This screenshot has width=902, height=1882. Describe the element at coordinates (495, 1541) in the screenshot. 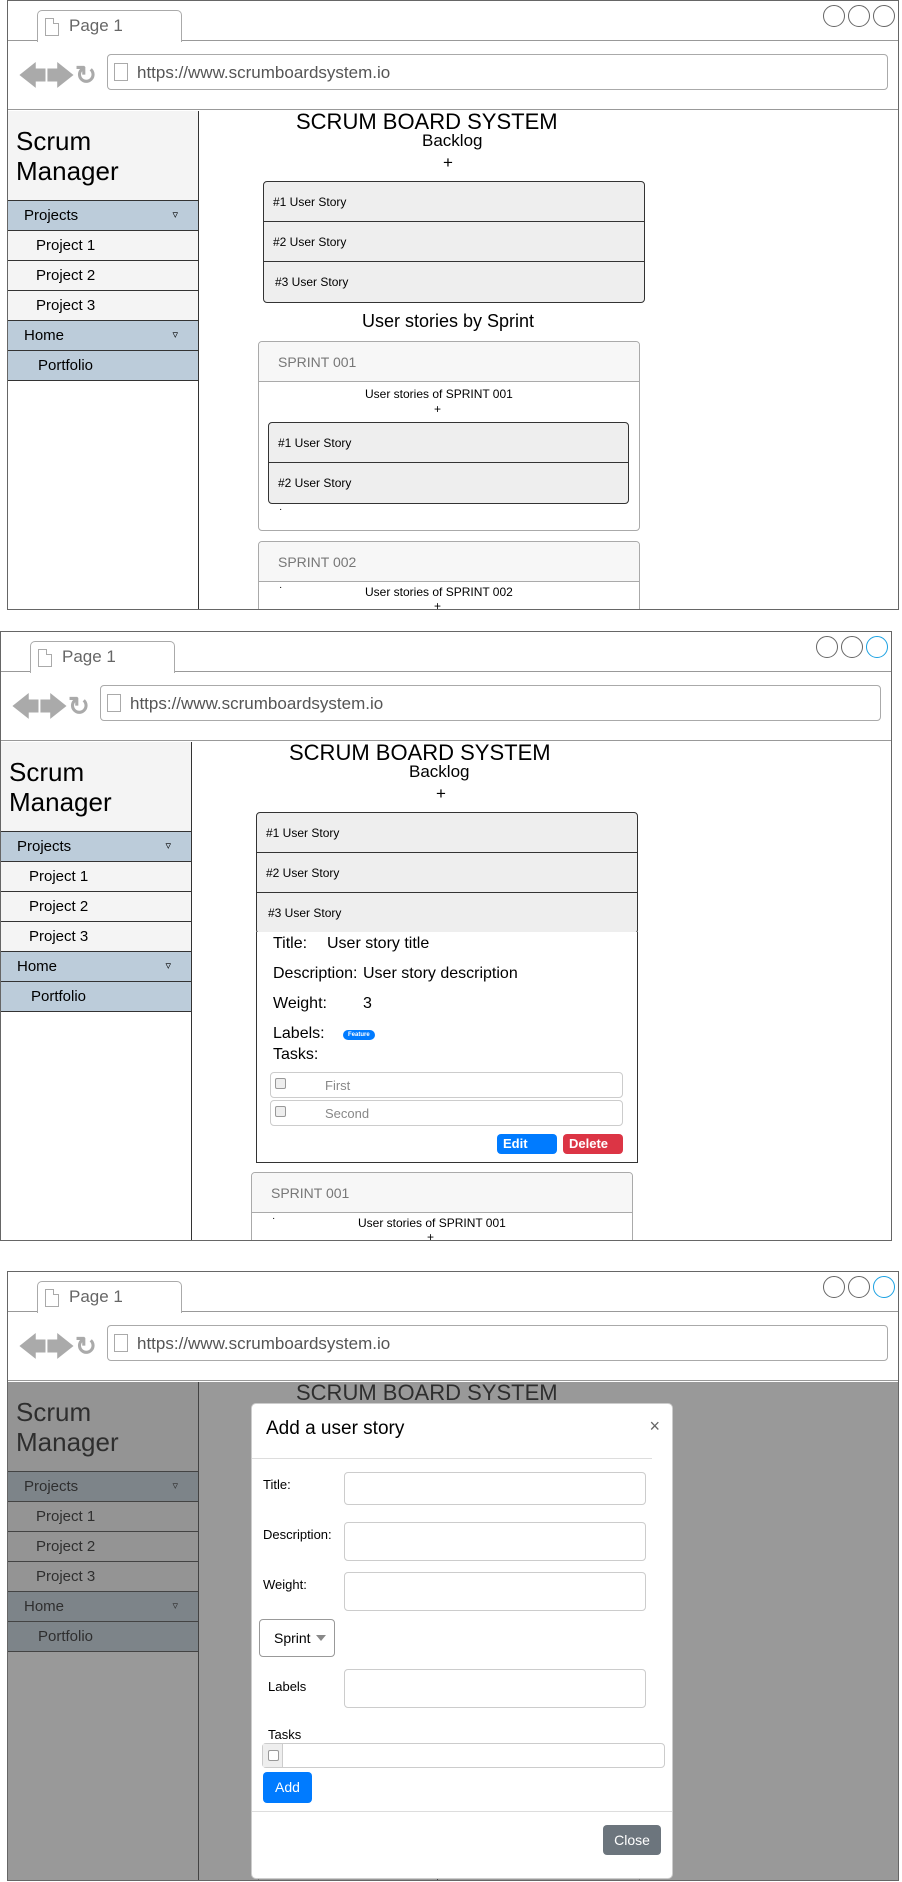

I see `description-field` at that location.